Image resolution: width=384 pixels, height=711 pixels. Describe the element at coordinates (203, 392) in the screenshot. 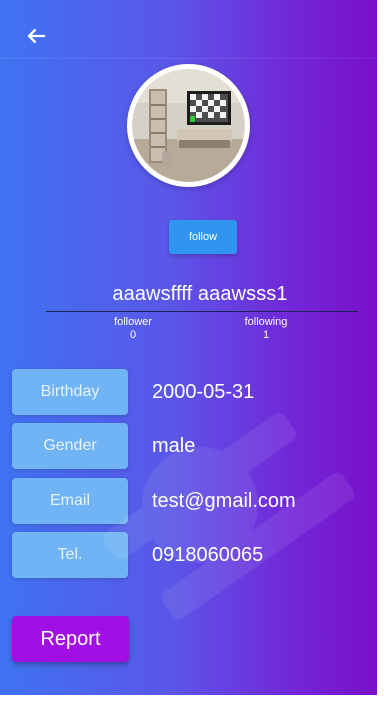

I see `birthday-value: 2000-05-31` at that location.